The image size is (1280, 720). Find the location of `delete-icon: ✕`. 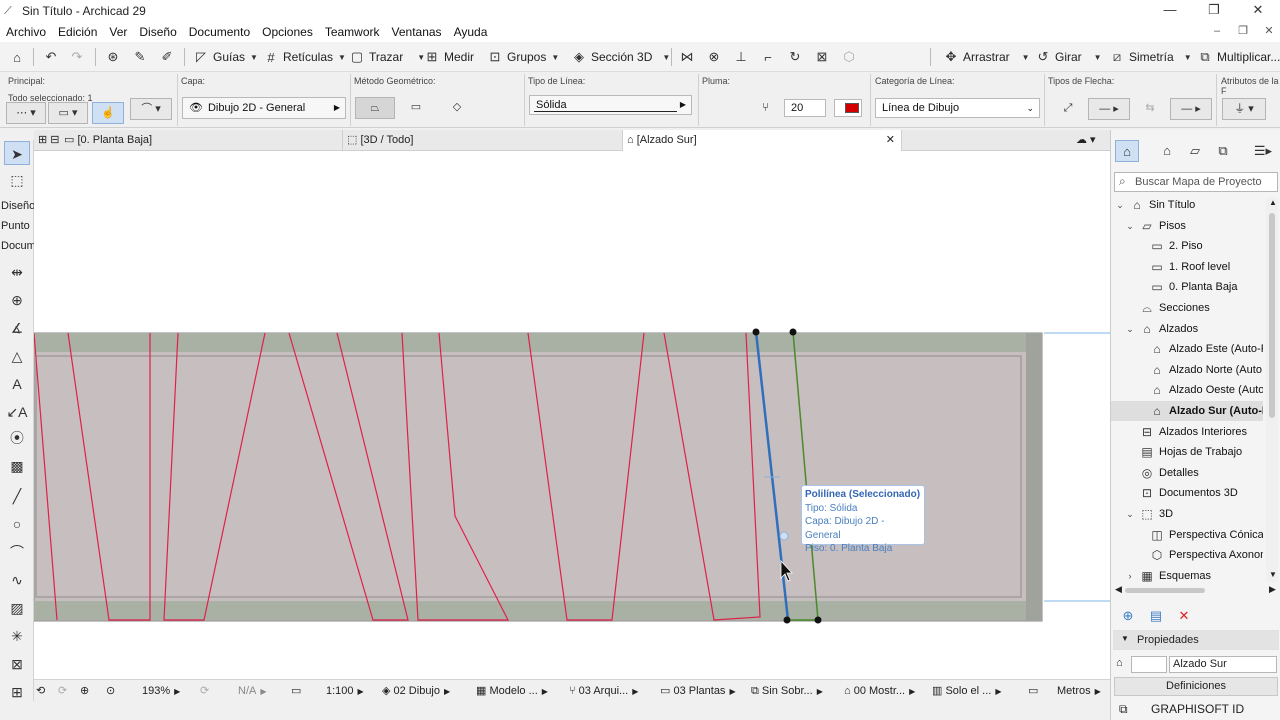

delete-icon: ✕ is located at coordinates (1184, 616).